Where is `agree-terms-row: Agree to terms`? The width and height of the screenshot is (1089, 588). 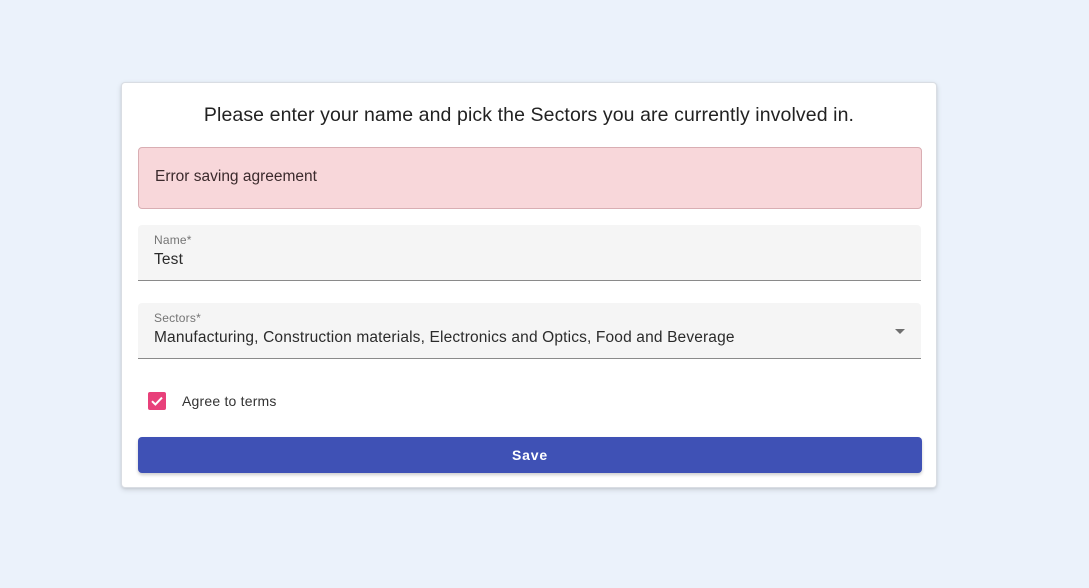
agree-terms-row: Agree to terms is located at coordinates (212, 401).